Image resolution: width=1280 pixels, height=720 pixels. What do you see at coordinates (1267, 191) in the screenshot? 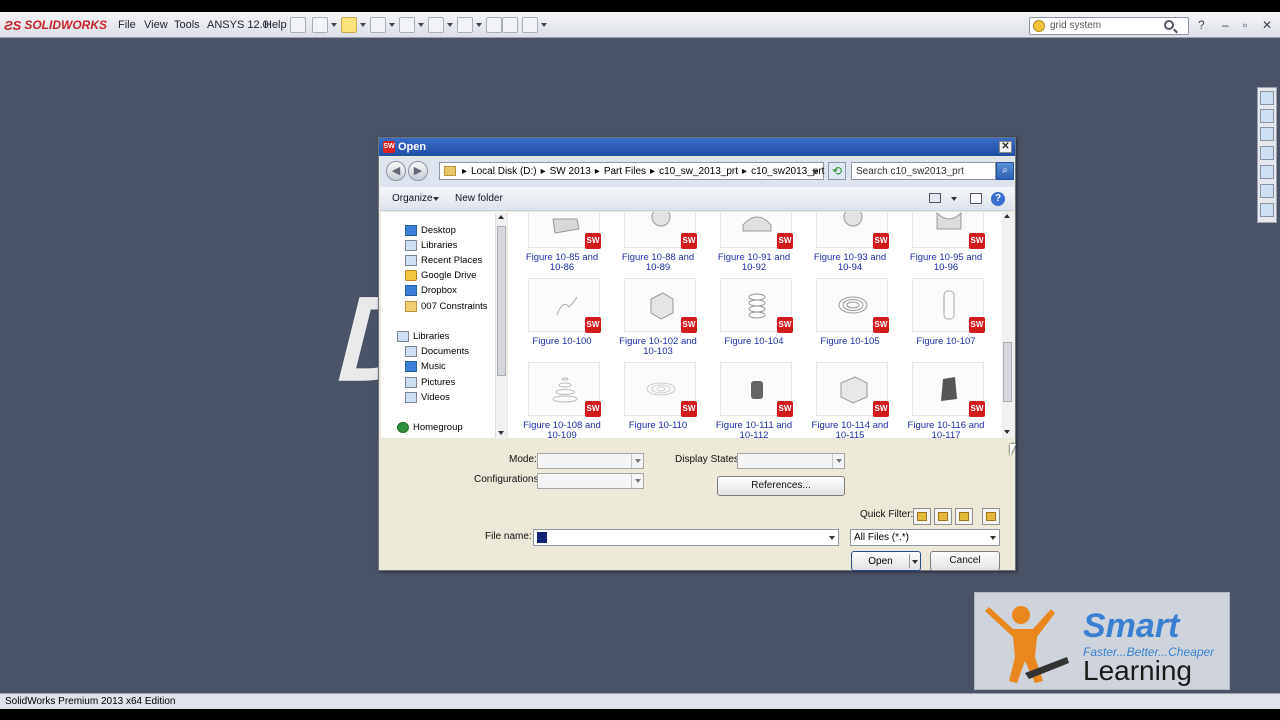
I see `appearances-icon` at bounding box center [1267, 191].